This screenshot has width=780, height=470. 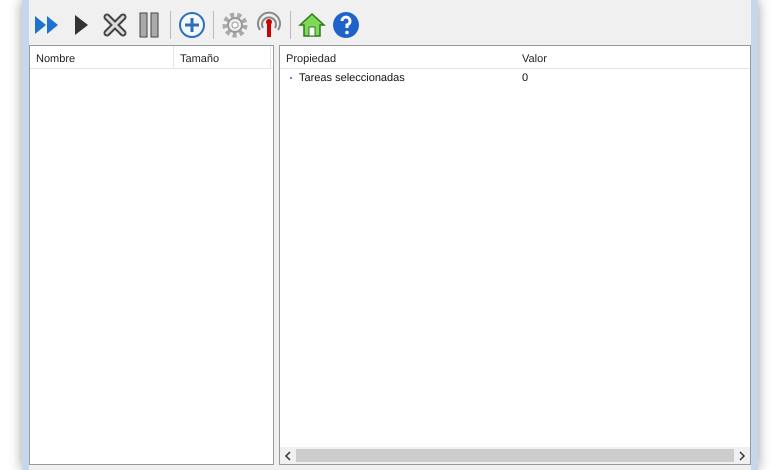 I want to click on help-icon, so click(x=346, y=25).